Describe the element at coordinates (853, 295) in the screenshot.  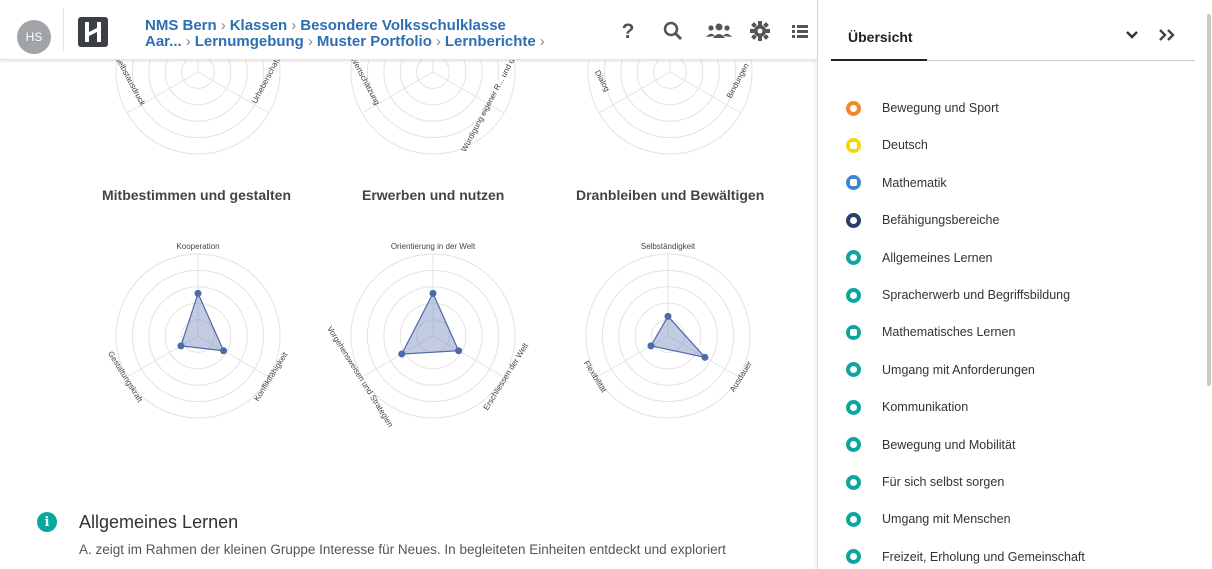
I see `speech-icon` at that location.